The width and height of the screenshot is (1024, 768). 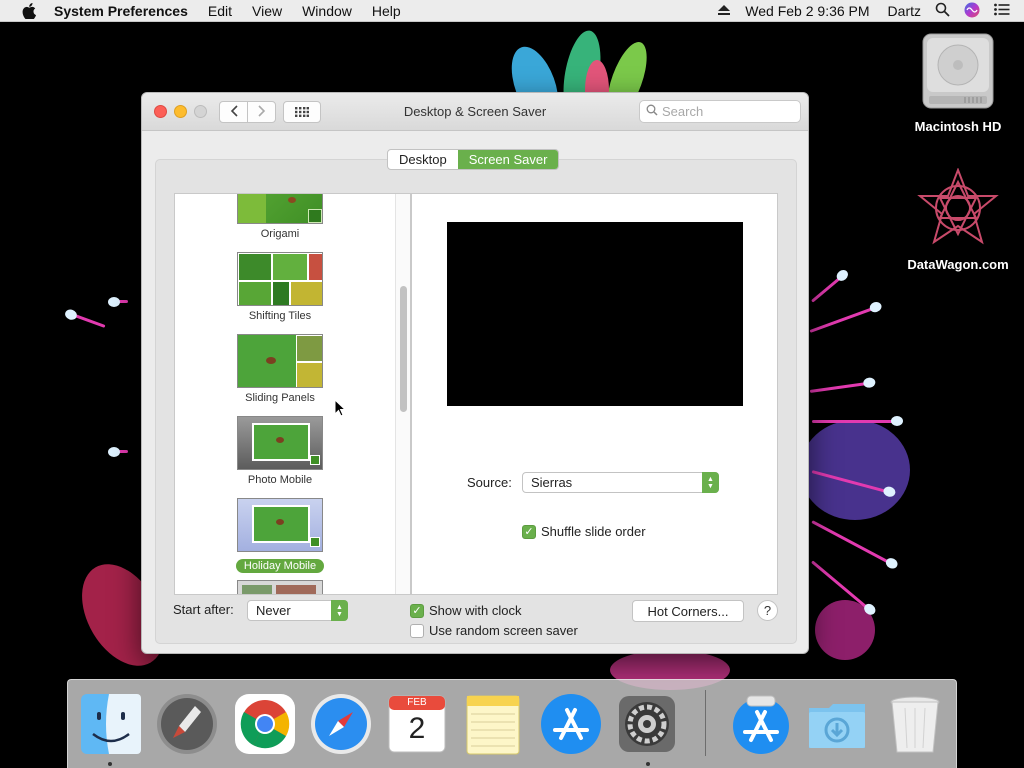 What do you see at coordinates (705, 723) in the screenshot?
I see `dock-separator` at bounding box center [705, 723].